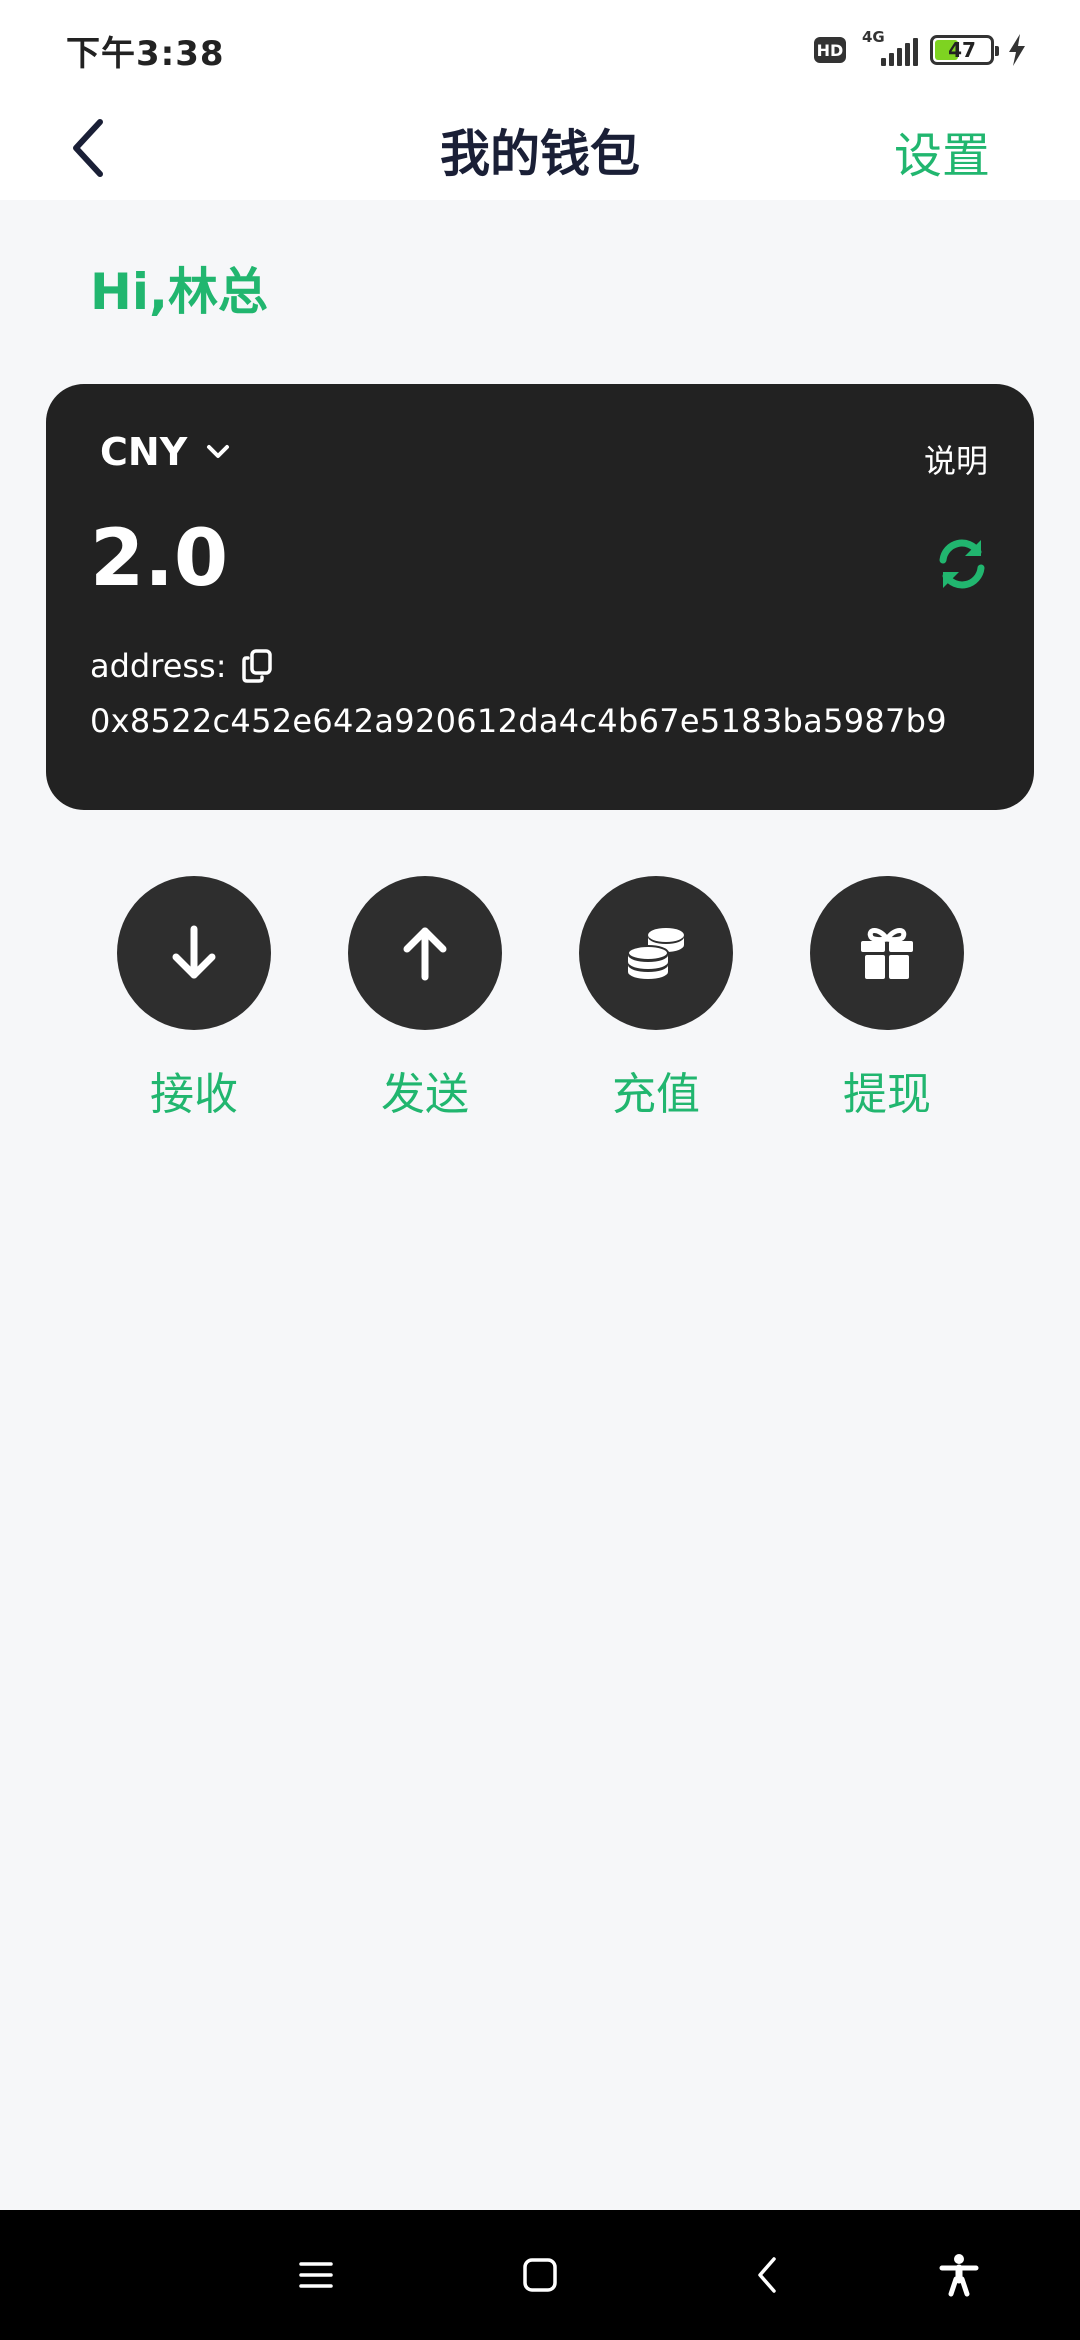 The height and width of the screenshot is (2340, 1080). I want to click on arrow-up-icon, so click(425, 954).